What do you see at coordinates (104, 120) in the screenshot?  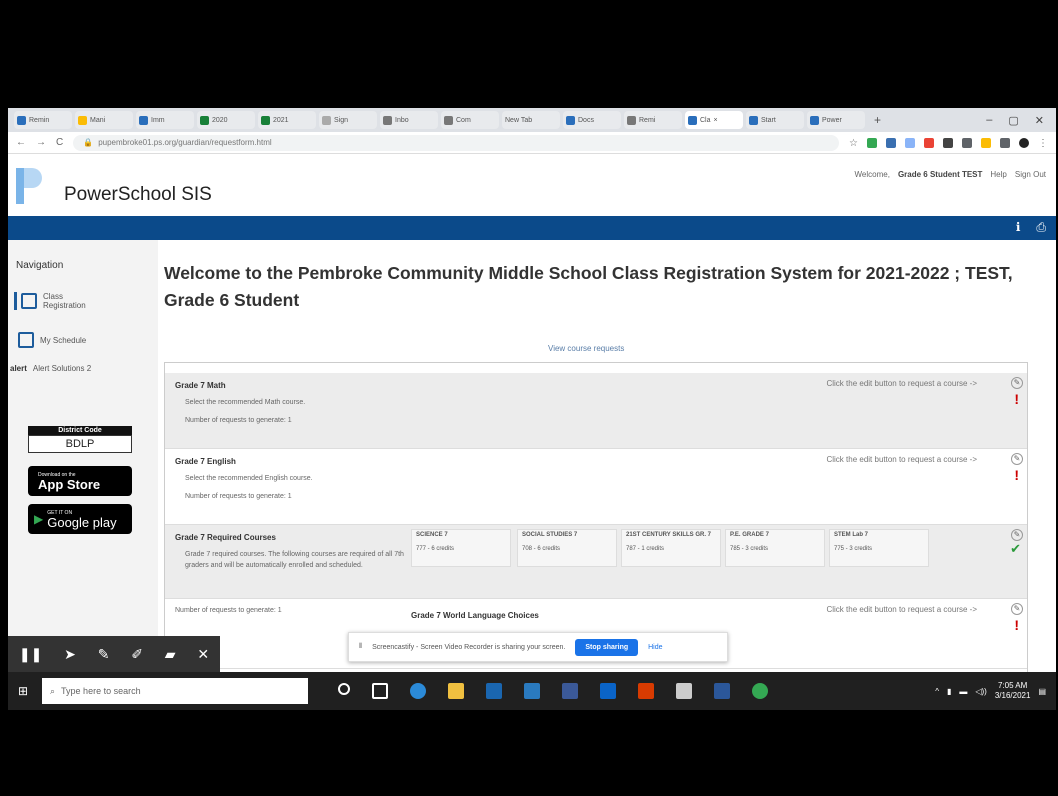 I see `browser-tab: Mani` at bounding box center [104, 120].